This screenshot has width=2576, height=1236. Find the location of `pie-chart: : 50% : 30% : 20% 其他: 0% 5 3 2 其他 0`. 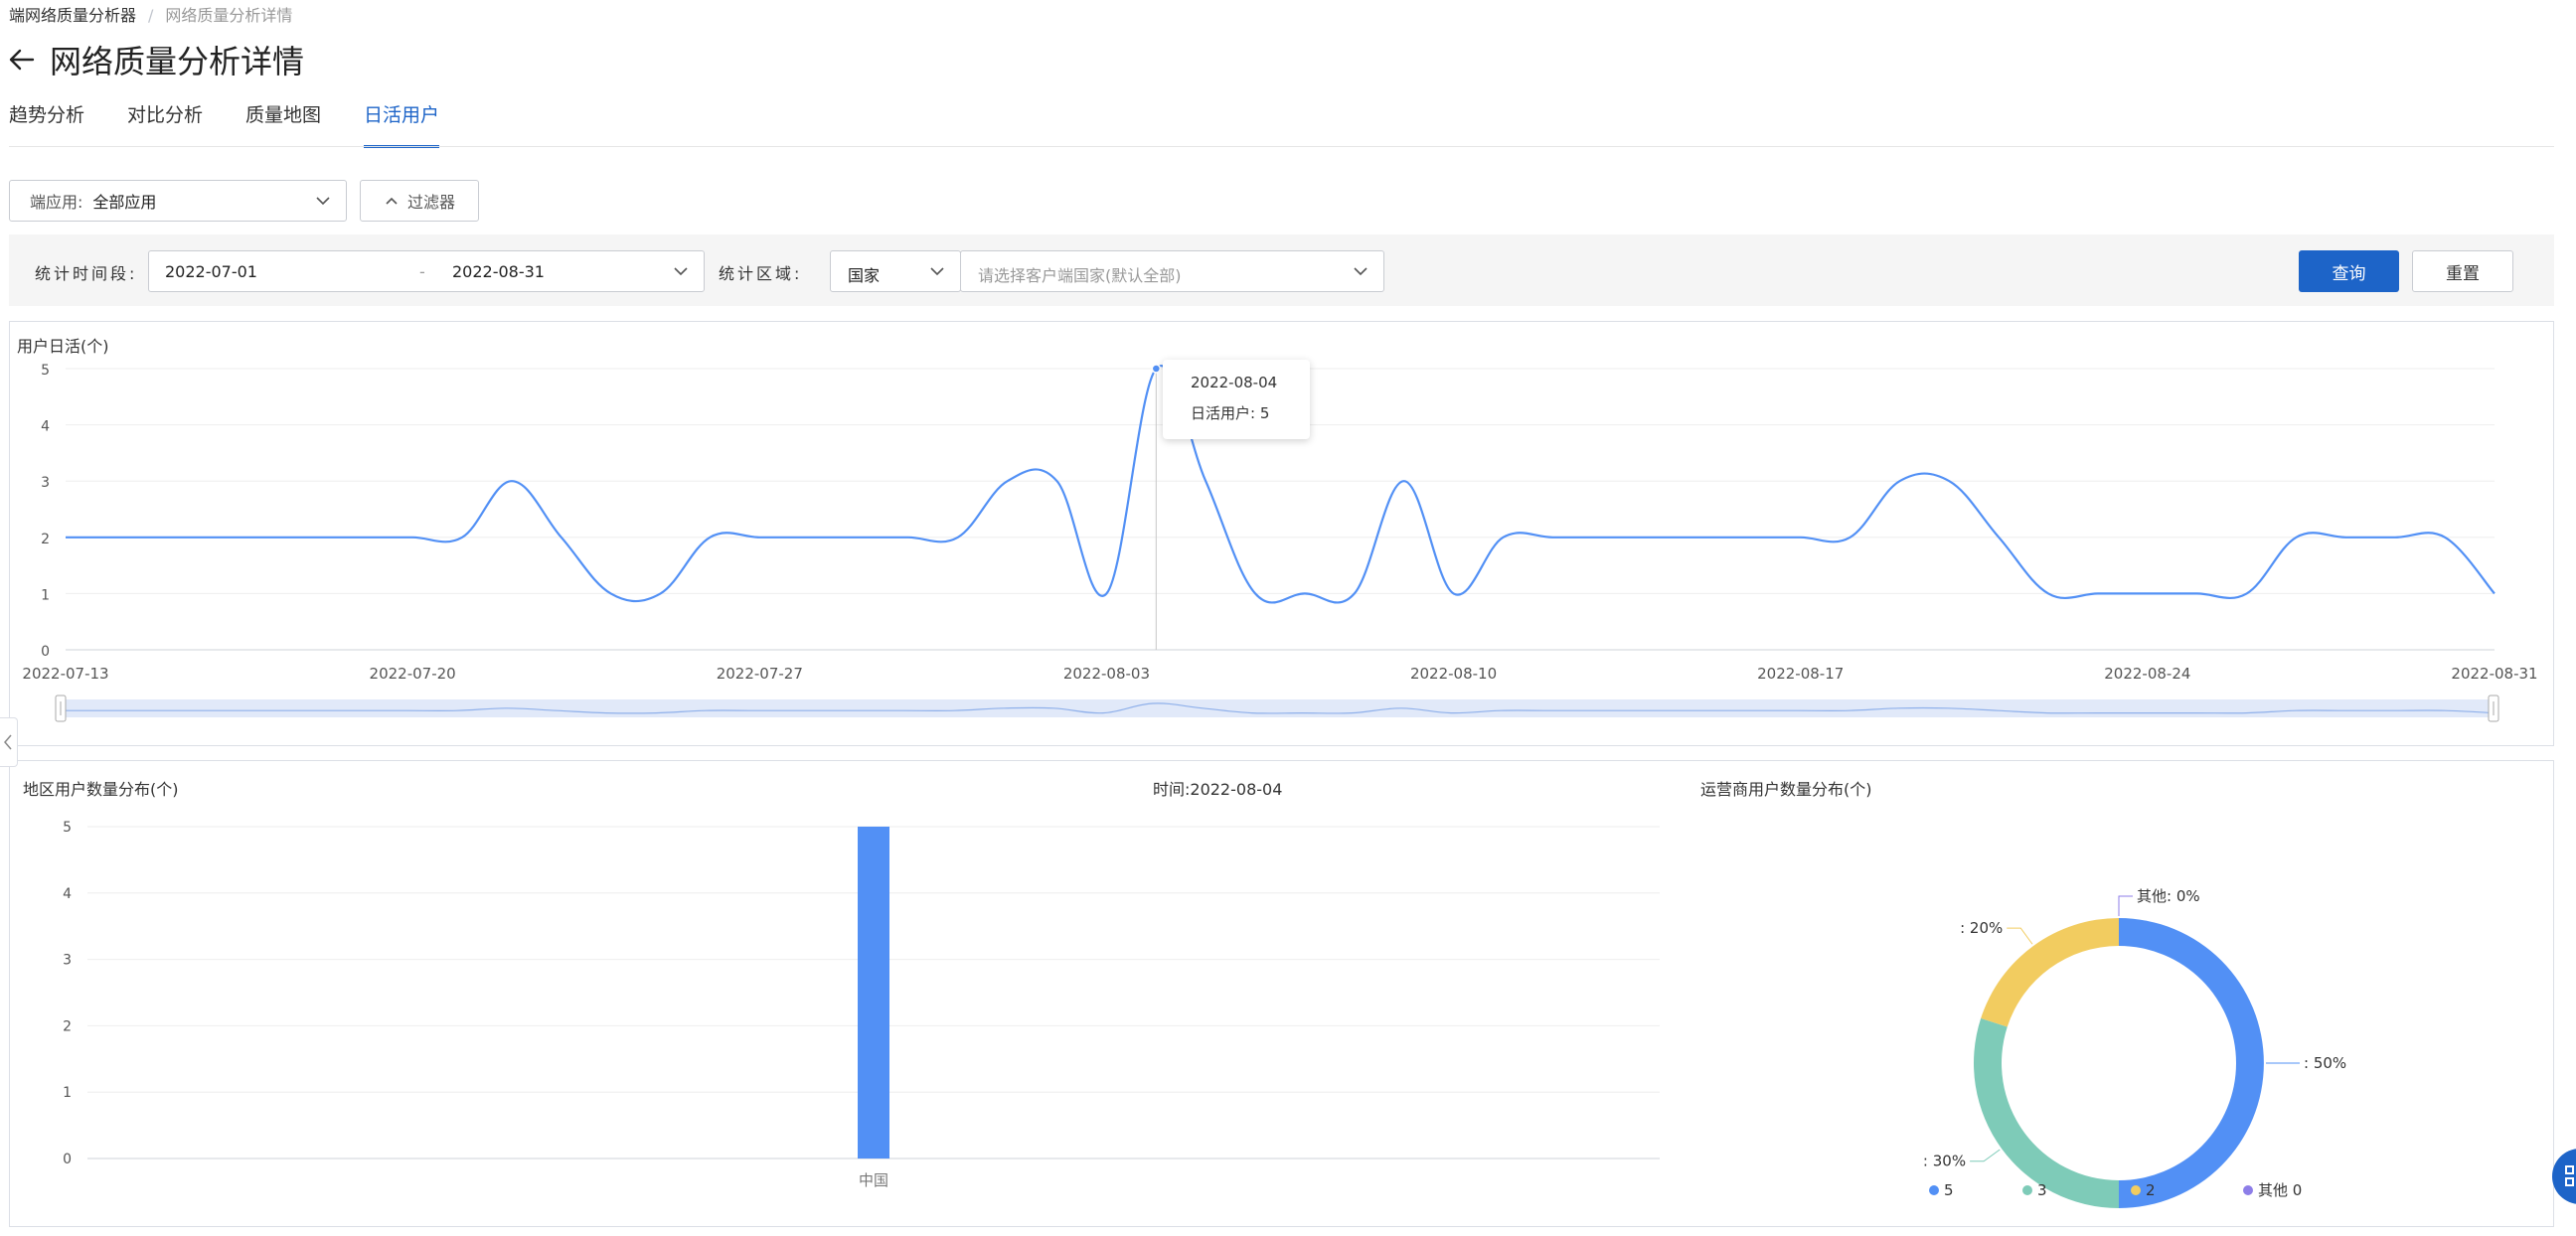

pie-chart: : 50% : 30% : 20% 其他: 0% 5 3 2 其他 0 is located at coordinates (2134, 1047).